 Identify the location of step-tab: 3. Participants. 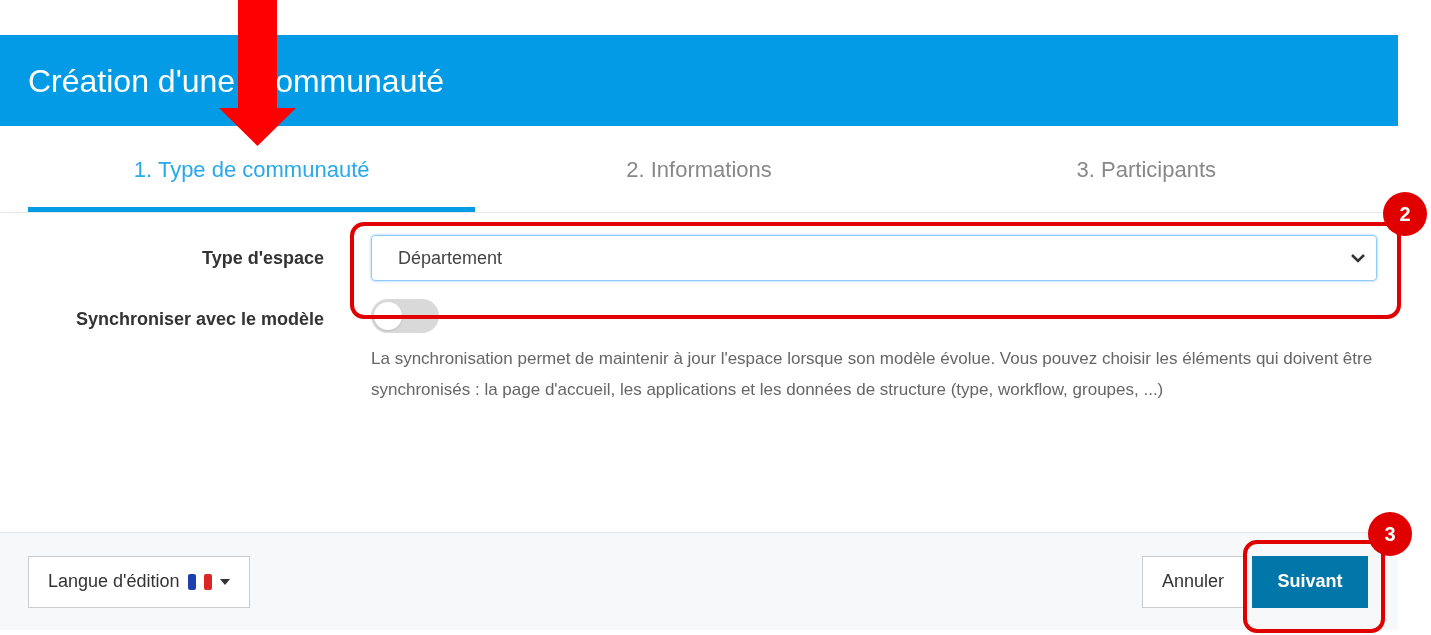
(1146, 169).